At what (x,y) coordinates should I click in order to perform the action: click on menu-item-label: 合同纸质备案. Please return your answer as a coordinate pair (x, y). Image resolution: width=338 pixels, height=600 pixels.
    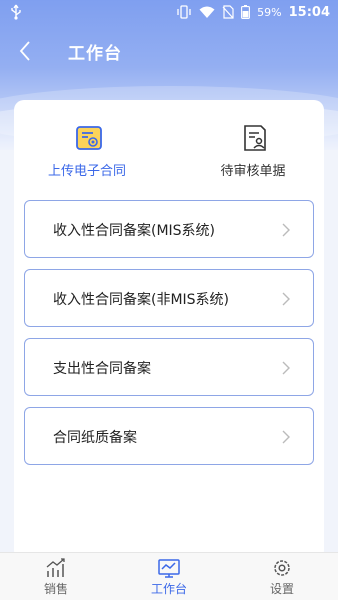
    Looking at the image, I should click on (95, 438).